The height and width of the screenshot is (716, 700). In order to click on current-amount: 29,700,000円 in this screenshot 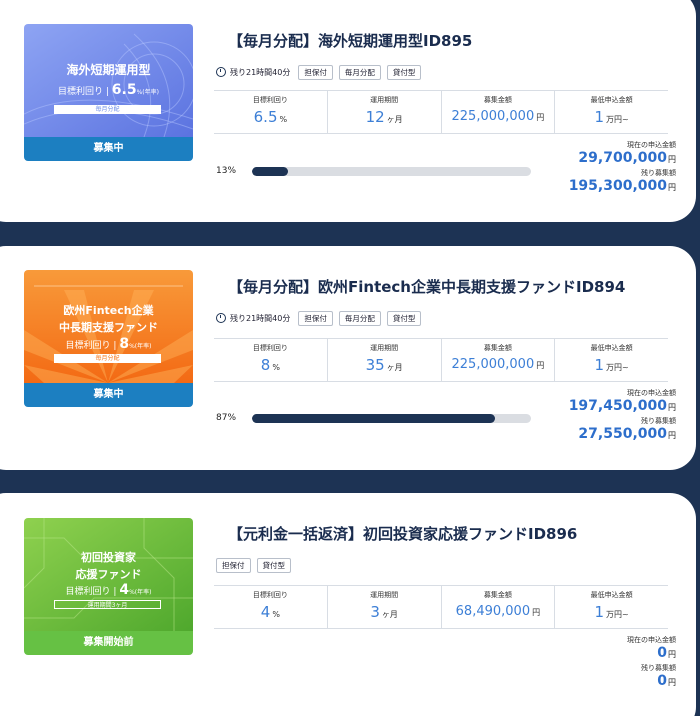, I will do `click(627, 158)`.